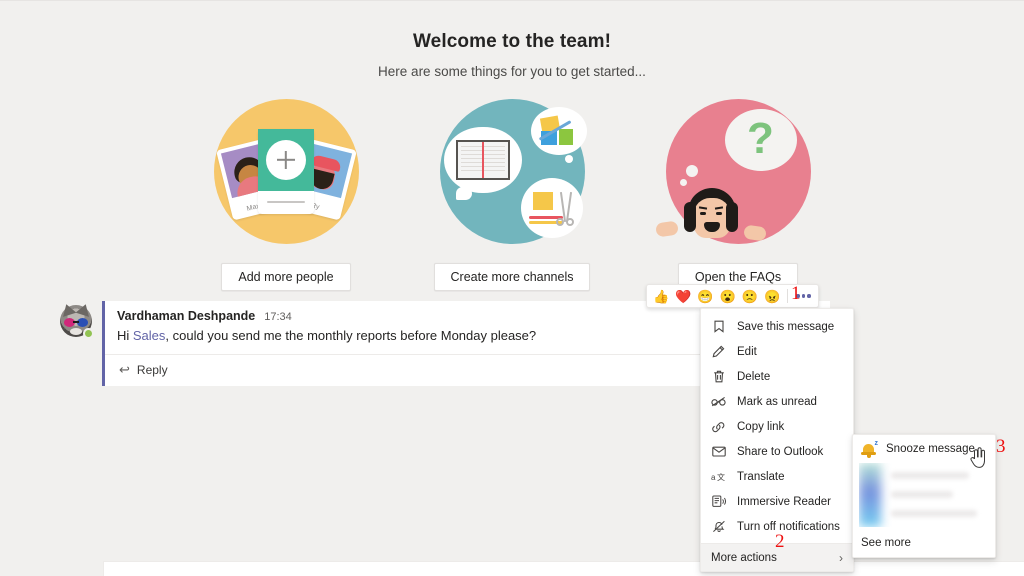 This screenshot has height=576, width=1024. I want to click on toolbar-divider, so click(788, 296).